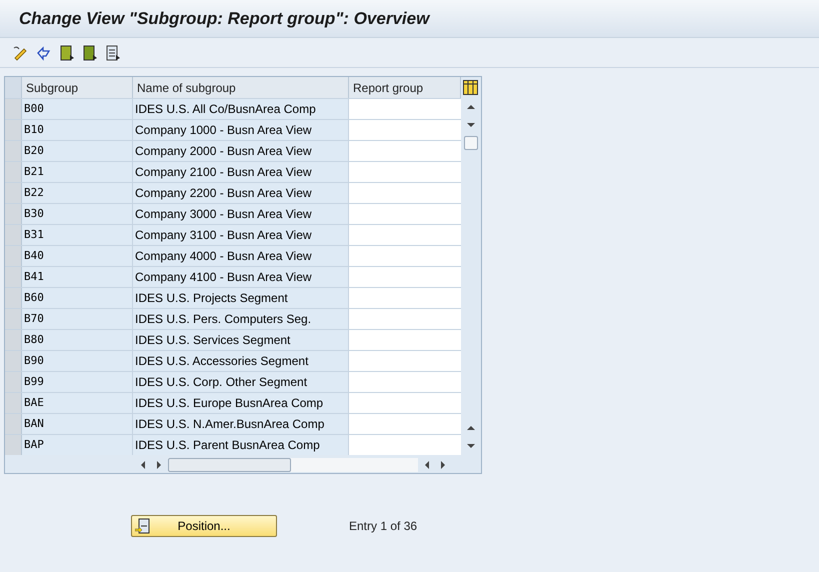  I want to click on position-icon, so click(142, 526).